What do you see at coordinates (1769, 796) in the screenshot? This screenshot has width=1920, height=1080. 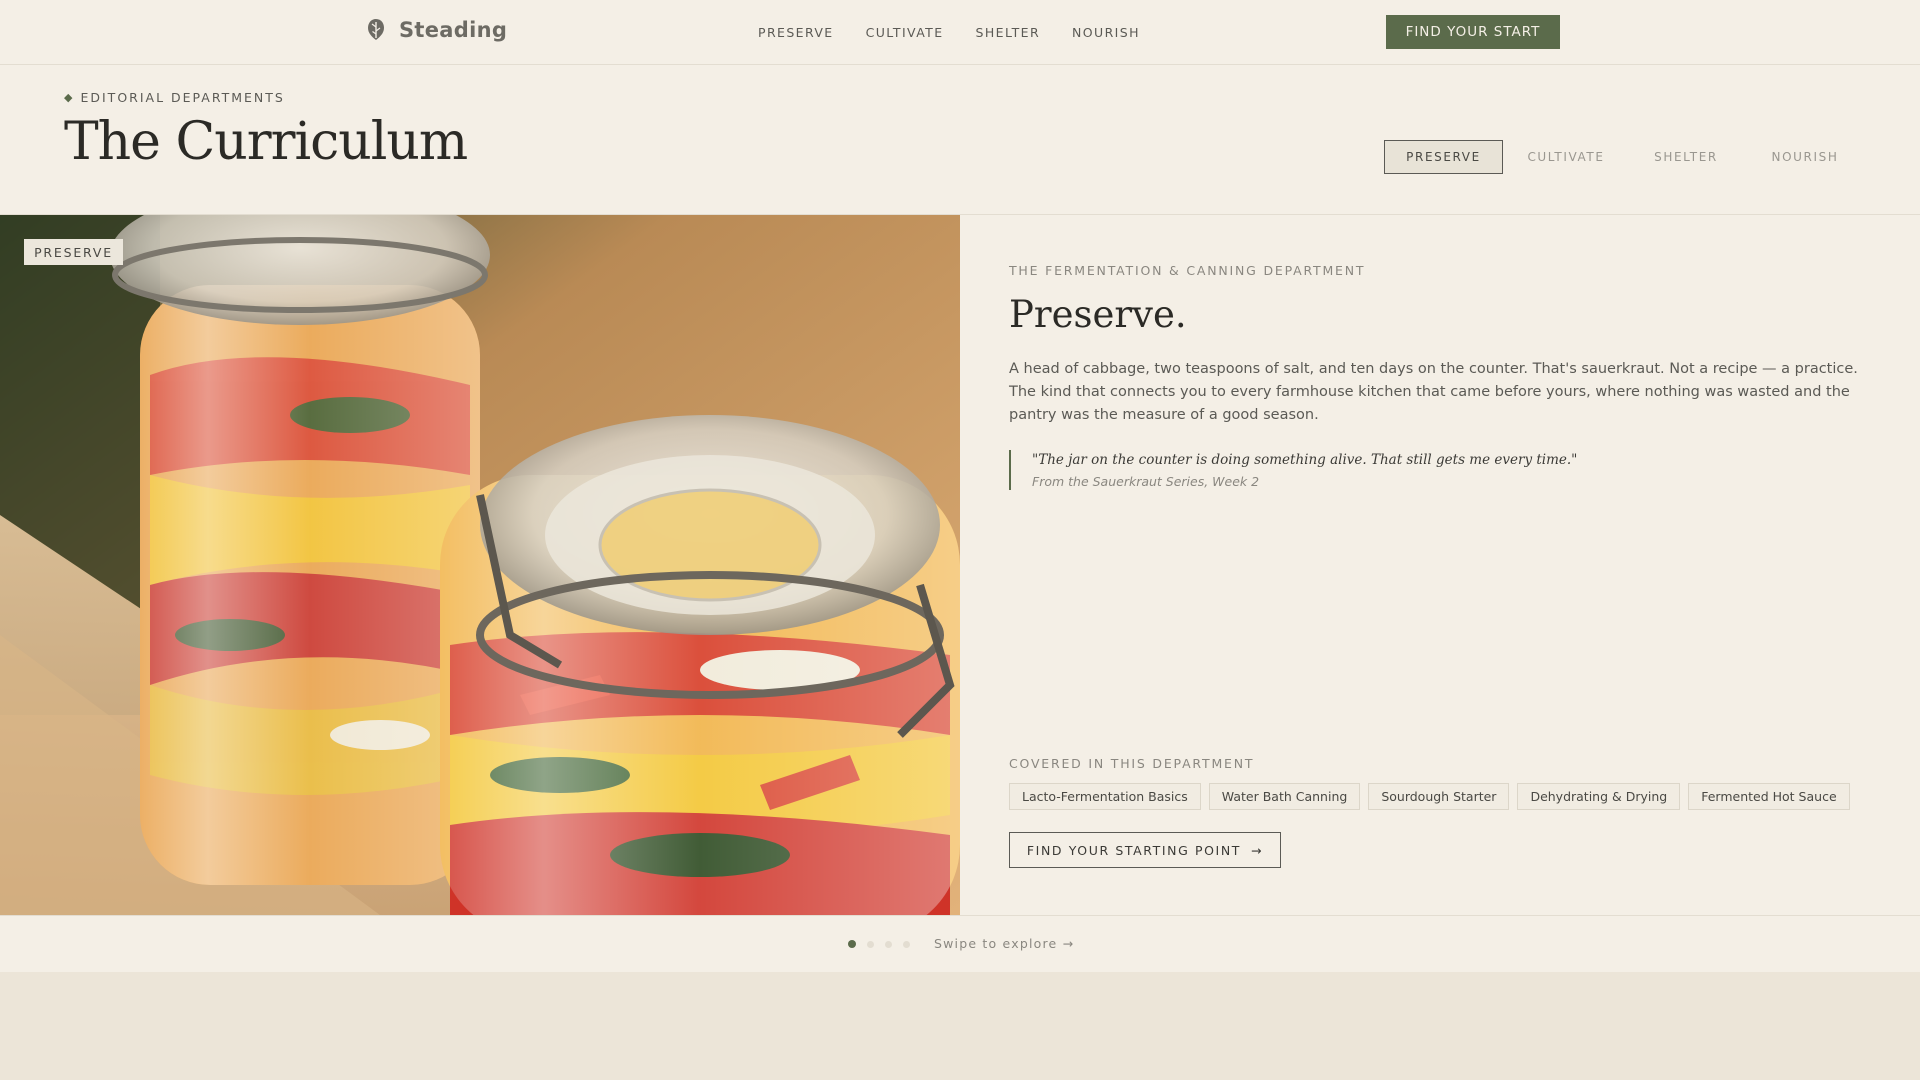 I see `topic-chip: Fermented Hot Sauce` at bounding box center [1769, 796].